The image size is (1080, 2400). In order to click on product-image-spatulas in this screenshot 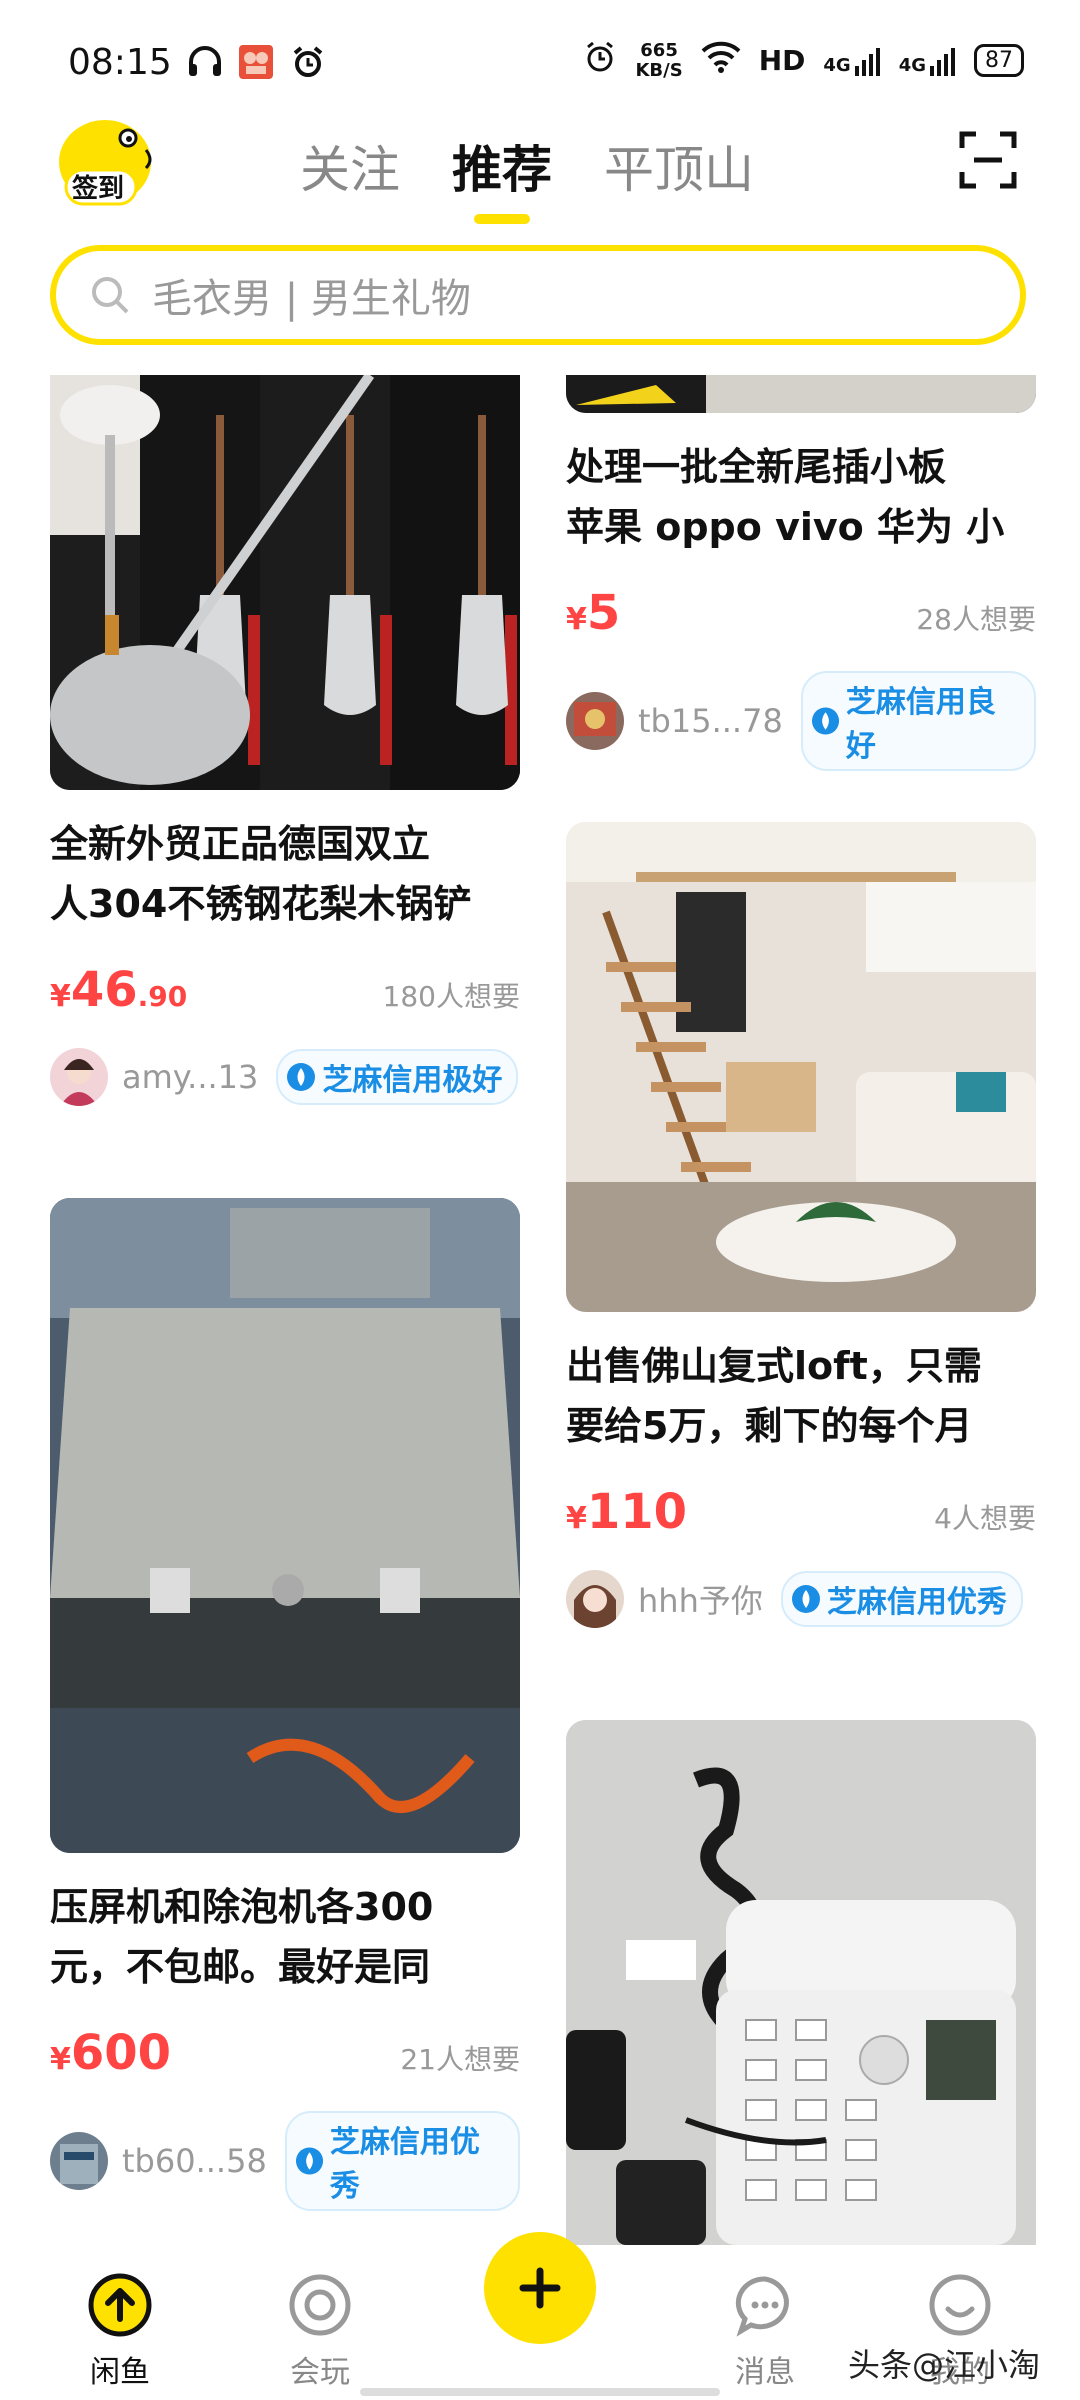, I will do `click(285, 582)`.